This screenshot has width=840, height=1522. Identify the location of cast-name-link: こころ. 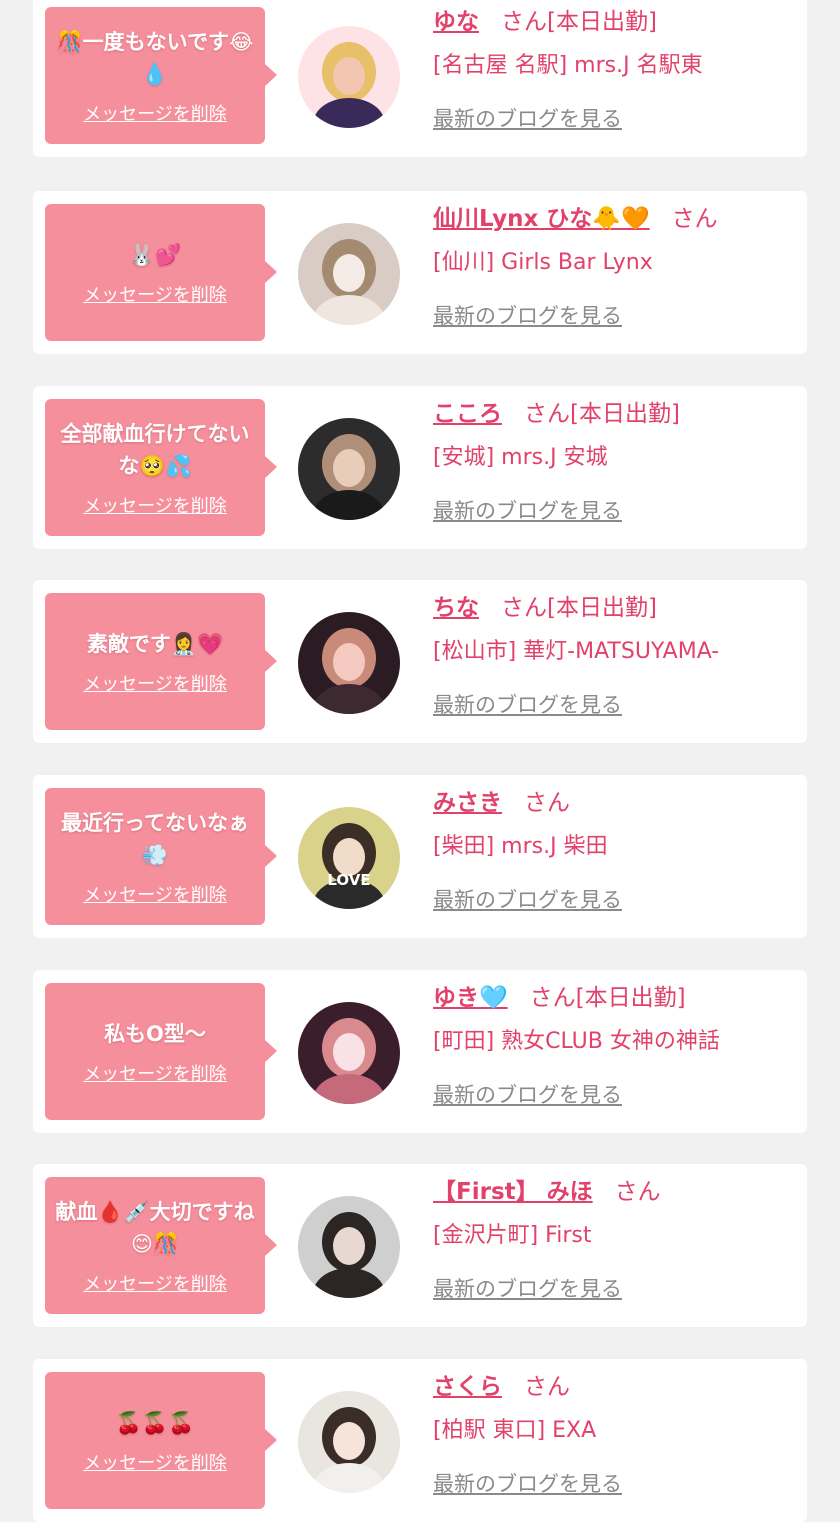
(467, 414).